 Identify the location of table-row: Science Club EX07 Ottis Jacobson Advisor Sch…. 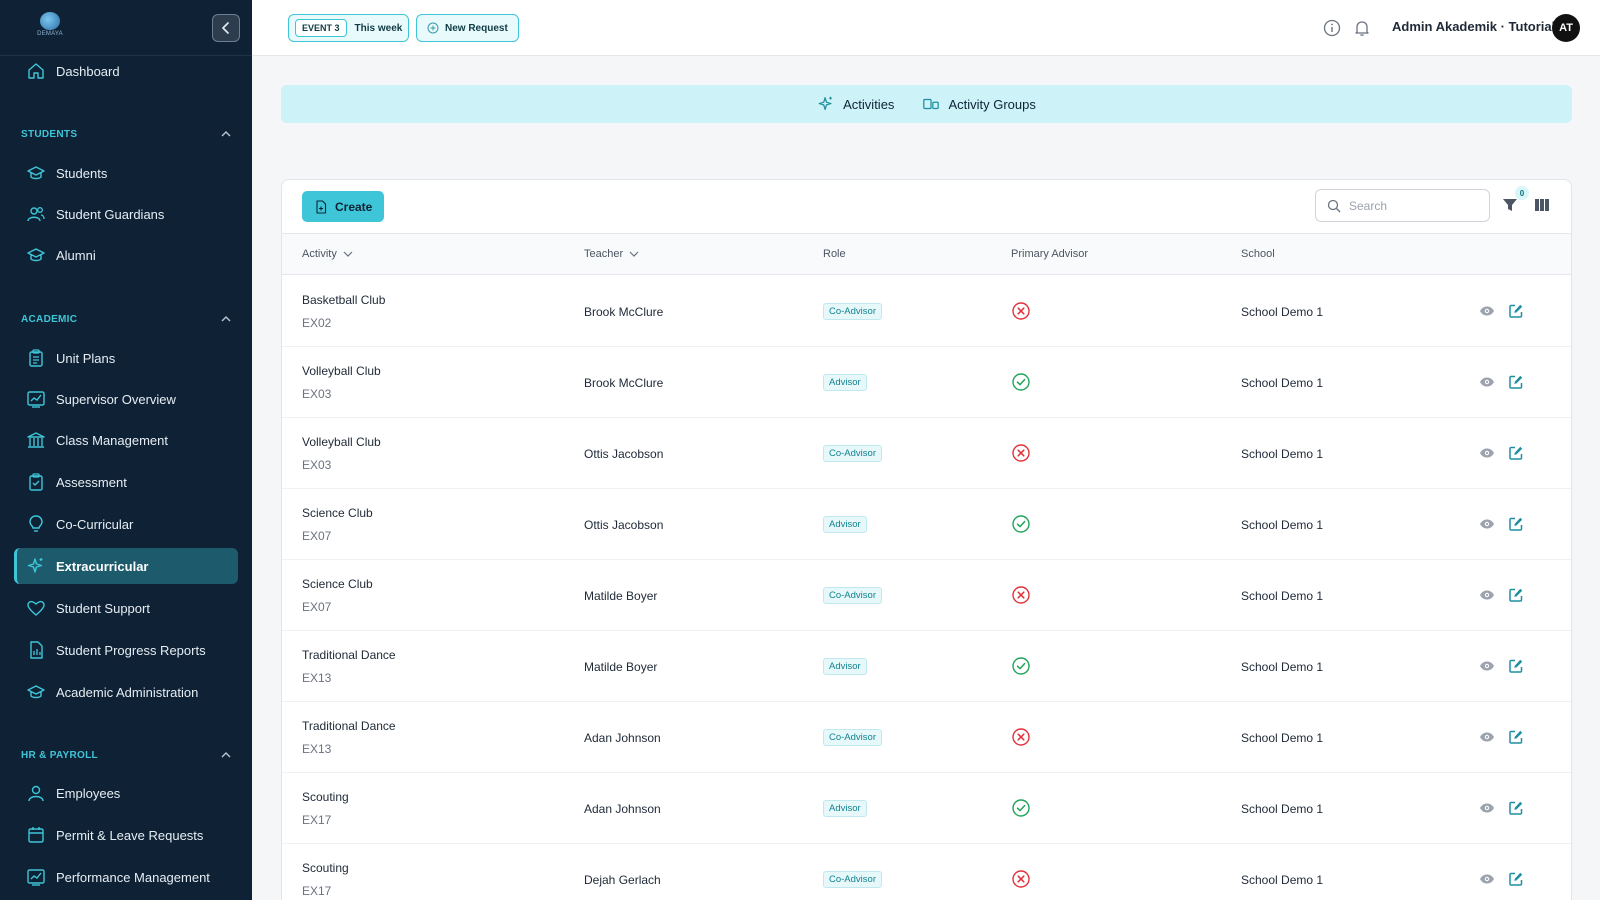
(926, 524).